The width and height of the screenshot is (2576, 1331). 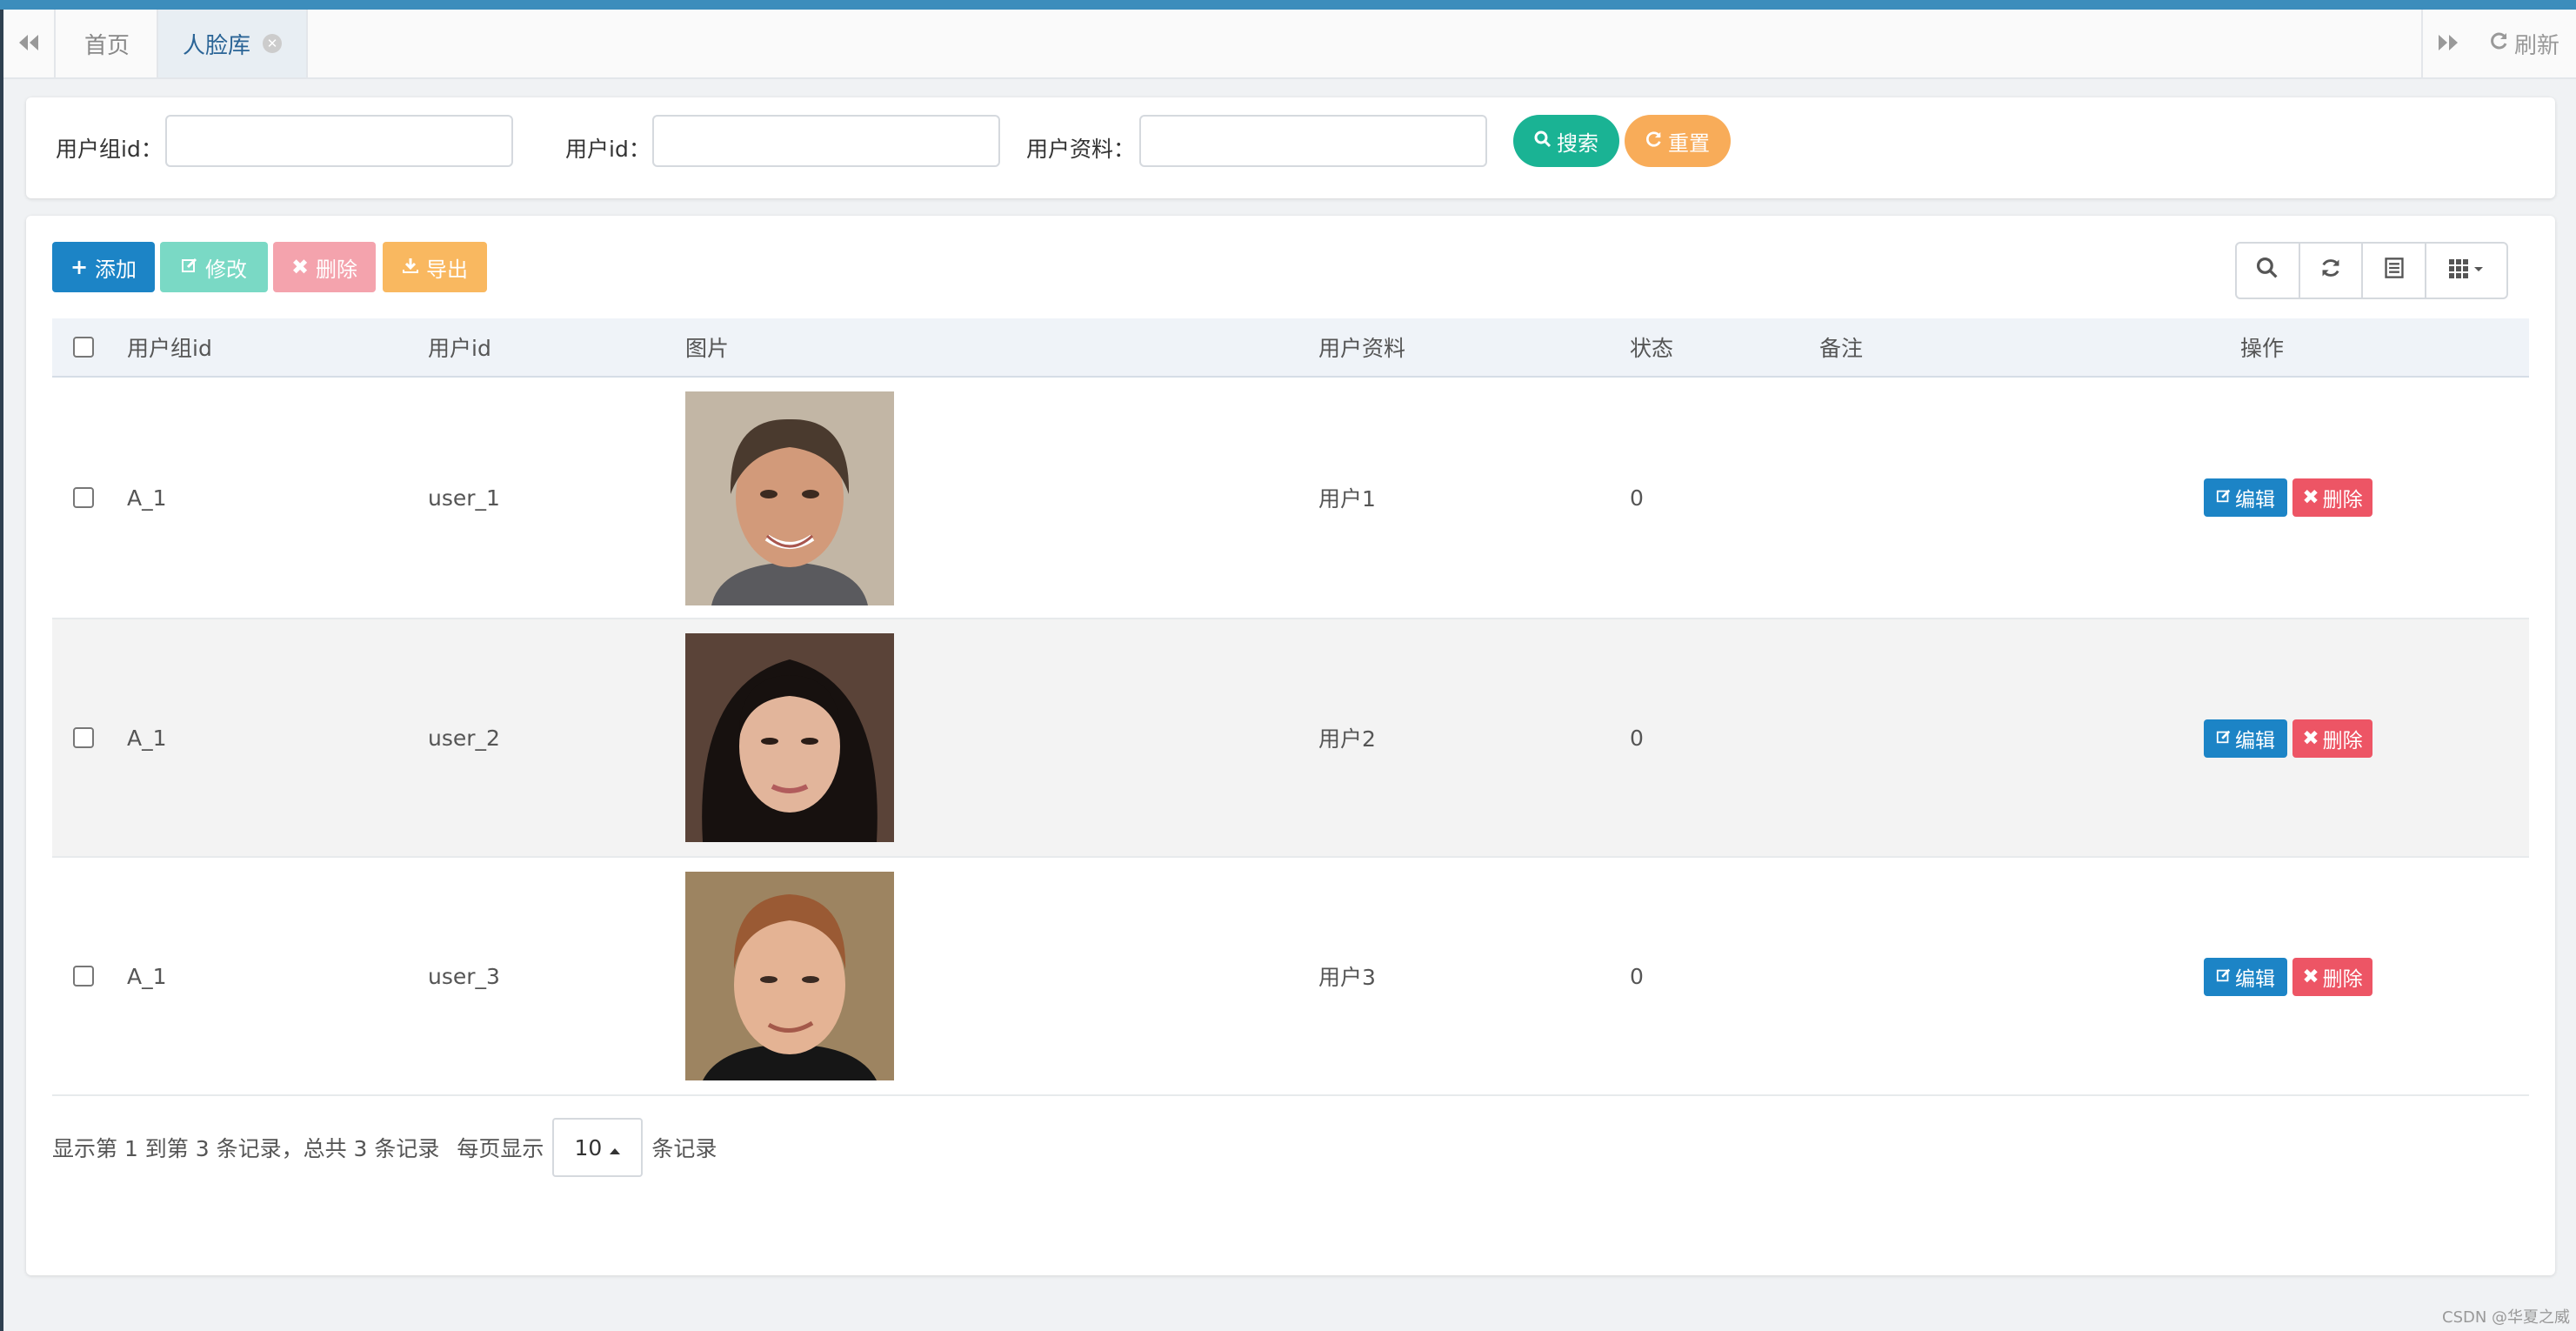 I want to click on scroll-tabs-right-button, so click(x=2447, y=44).